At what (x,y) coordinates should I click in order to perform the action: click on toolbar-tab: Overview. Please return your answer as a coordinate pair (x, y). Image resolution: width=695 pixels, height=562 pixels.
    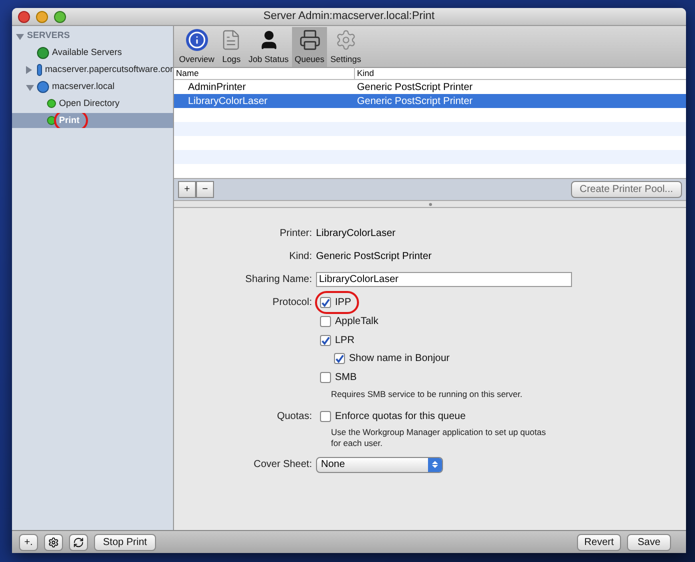
    Looking at the image, I should click on (197, 47).